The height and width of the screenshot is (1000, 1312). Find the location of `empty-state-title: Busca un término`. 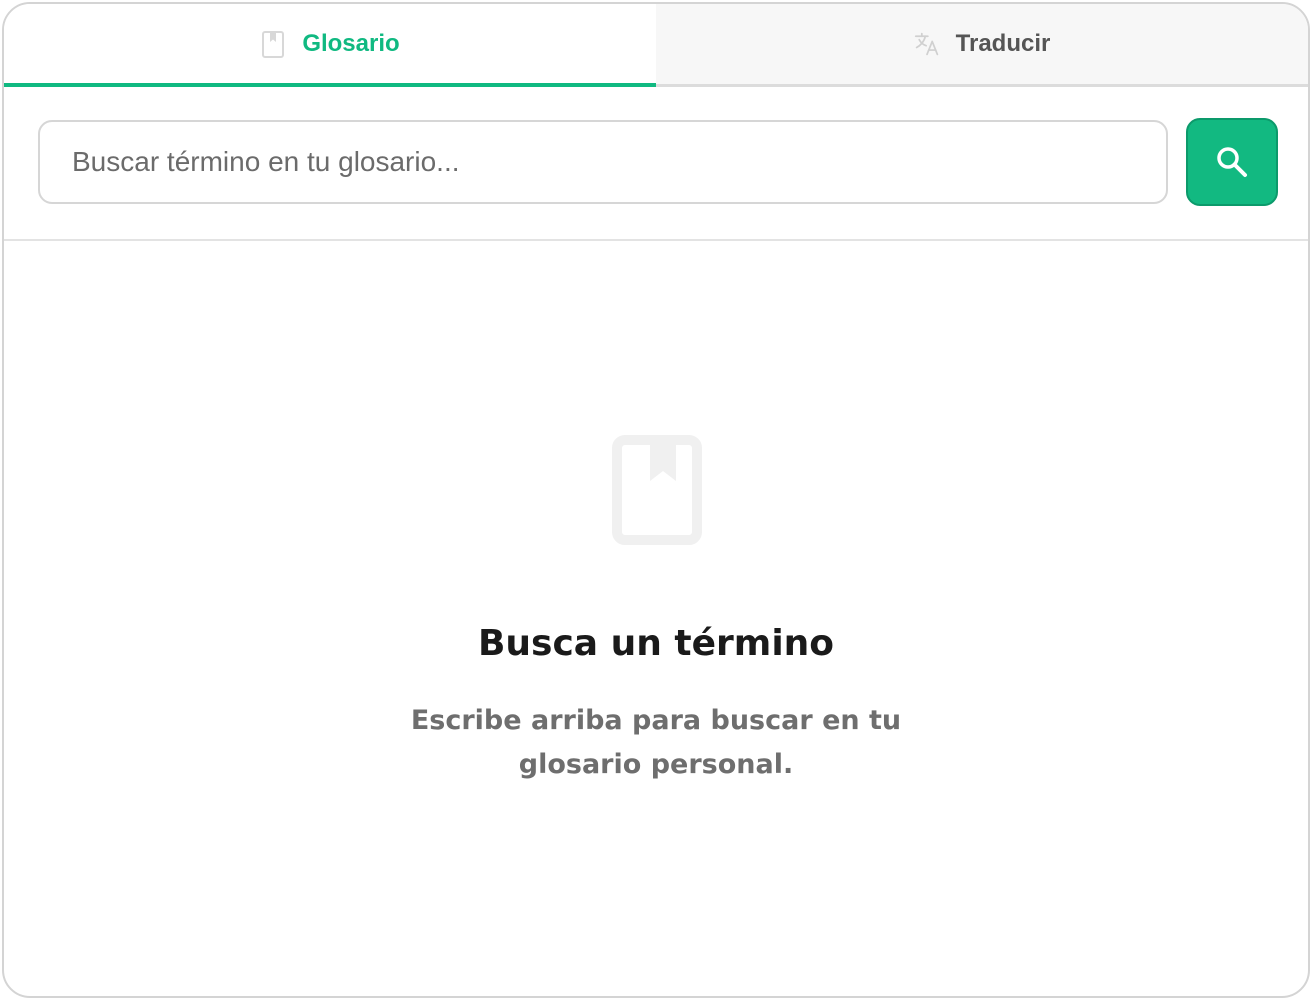

empty-state-title: Busca un término is located at coordinates (656, 643).